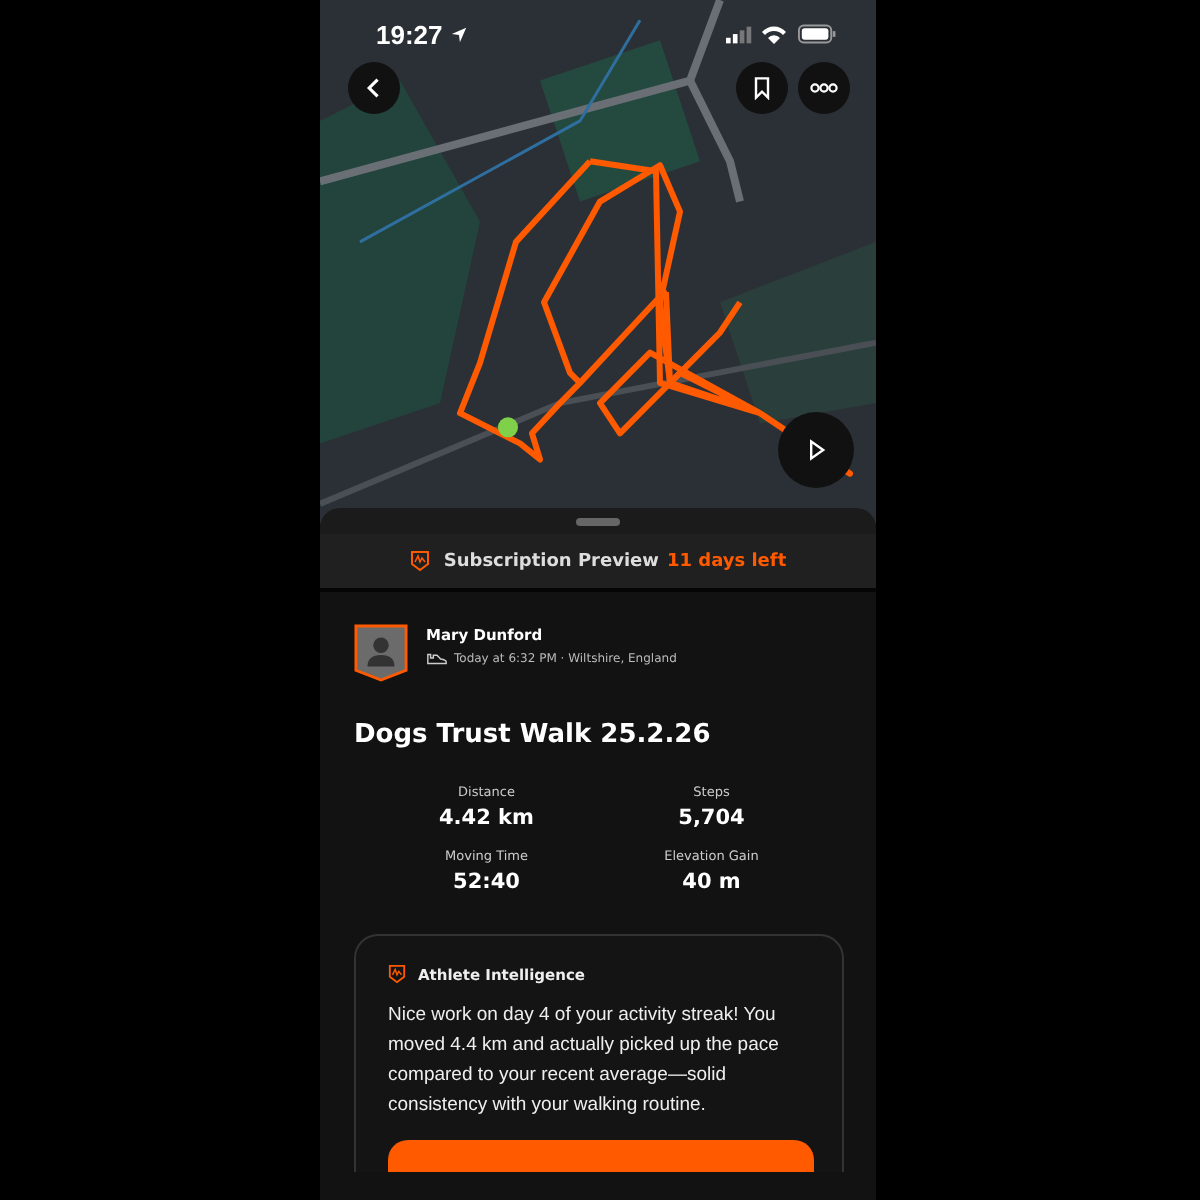  Describe the element at coordinates (816, 450) in the screenshot. I see `play-icon` at that location.